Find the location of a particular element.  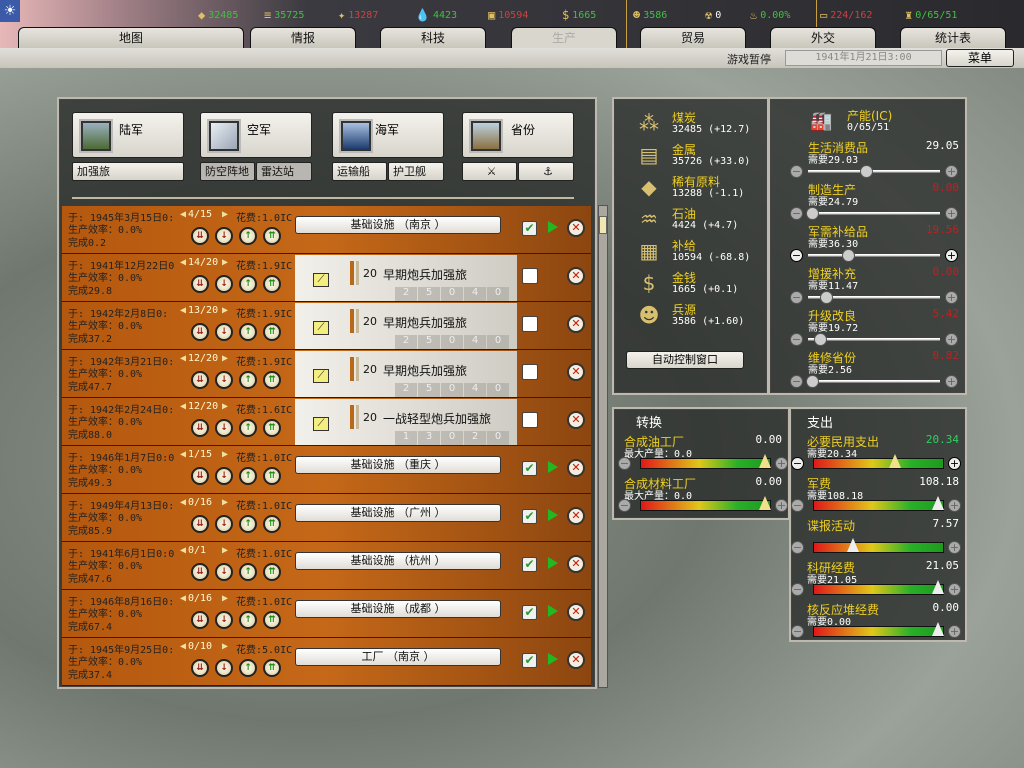

auto-control-button: 自动控制窗口 is located at coordinates (685, 360).